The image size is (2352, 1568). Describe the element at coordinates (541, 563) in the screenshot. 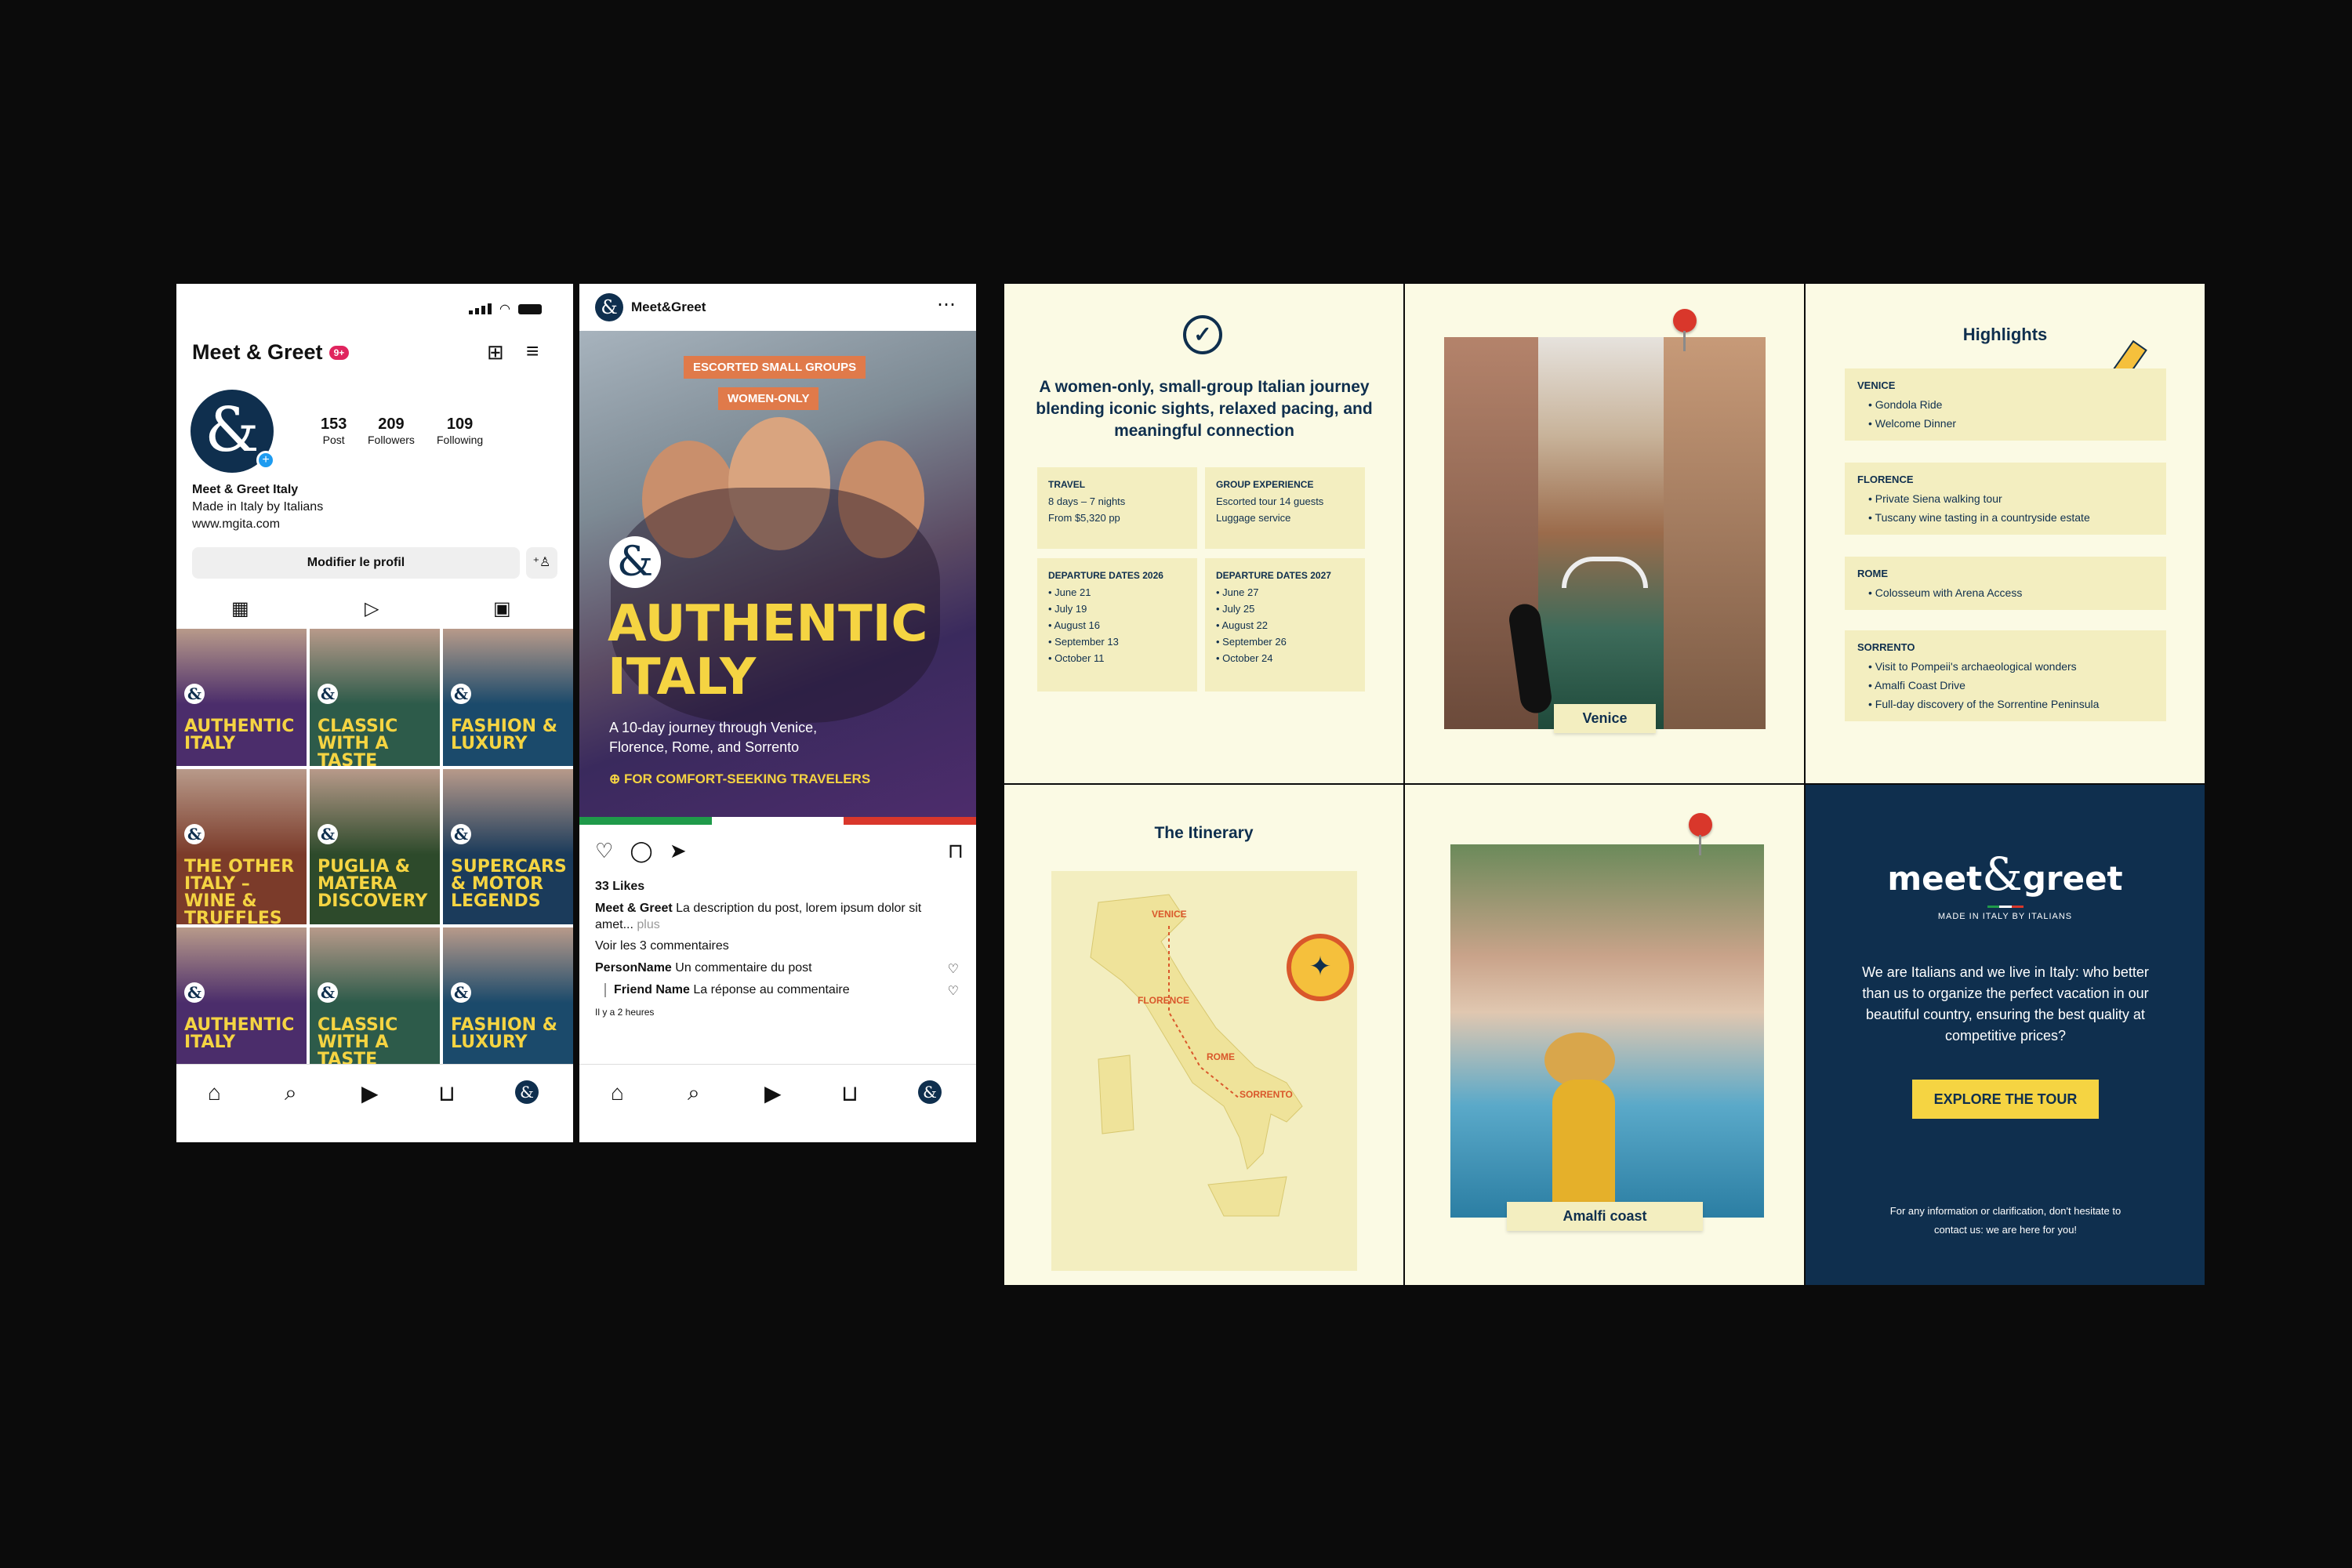

I see `add-person-icon: ⁺♙` at that location.